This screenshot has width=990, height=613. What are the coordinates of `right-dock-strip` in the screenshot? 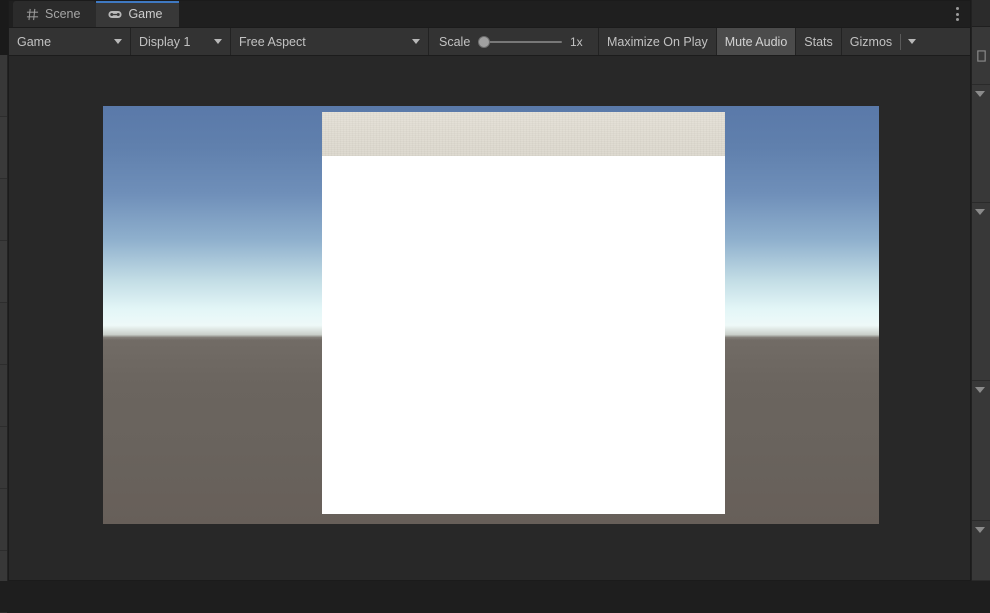 It's located at (980, 290).